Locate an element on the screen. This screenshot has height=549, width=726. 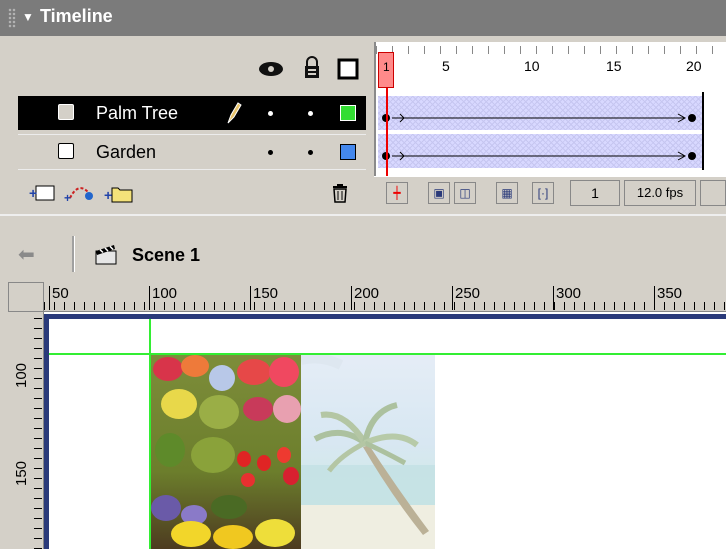
frame-number: 10 is located at coordinates (532, 66).